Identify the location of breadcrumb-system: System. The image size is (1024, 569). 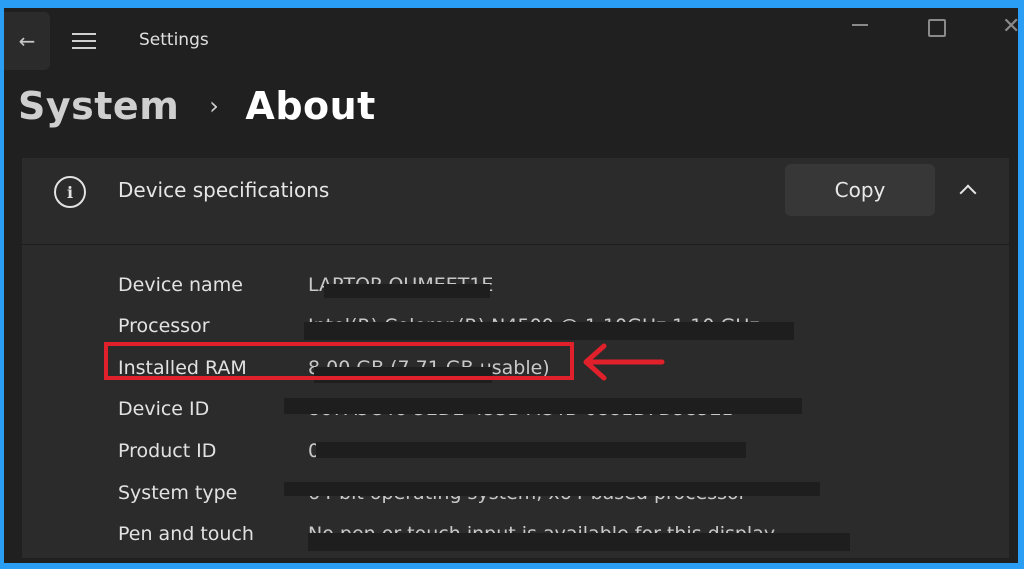
(98, 106).